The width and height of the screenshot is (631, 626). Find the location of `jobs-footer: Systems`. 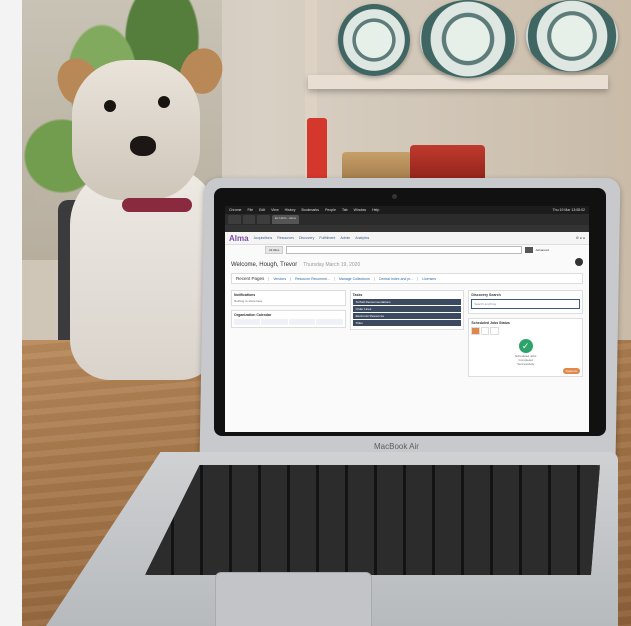

jobs-footer: Systems is located at coordinates (526, 371).